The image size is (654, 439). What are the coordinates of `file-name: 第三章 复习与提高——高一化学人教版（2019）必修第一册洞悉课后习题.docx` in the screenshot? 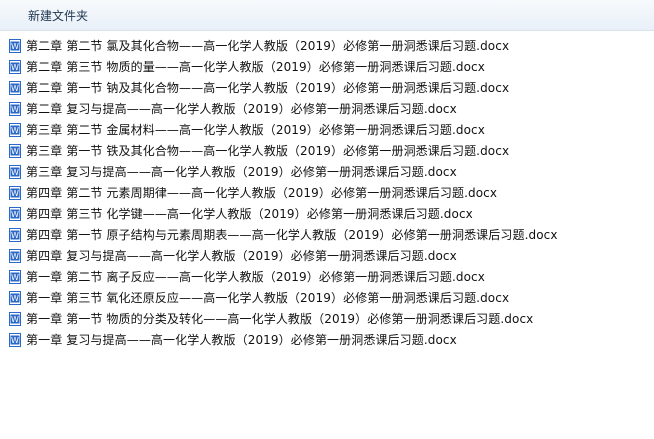 It's located at (241, 172).